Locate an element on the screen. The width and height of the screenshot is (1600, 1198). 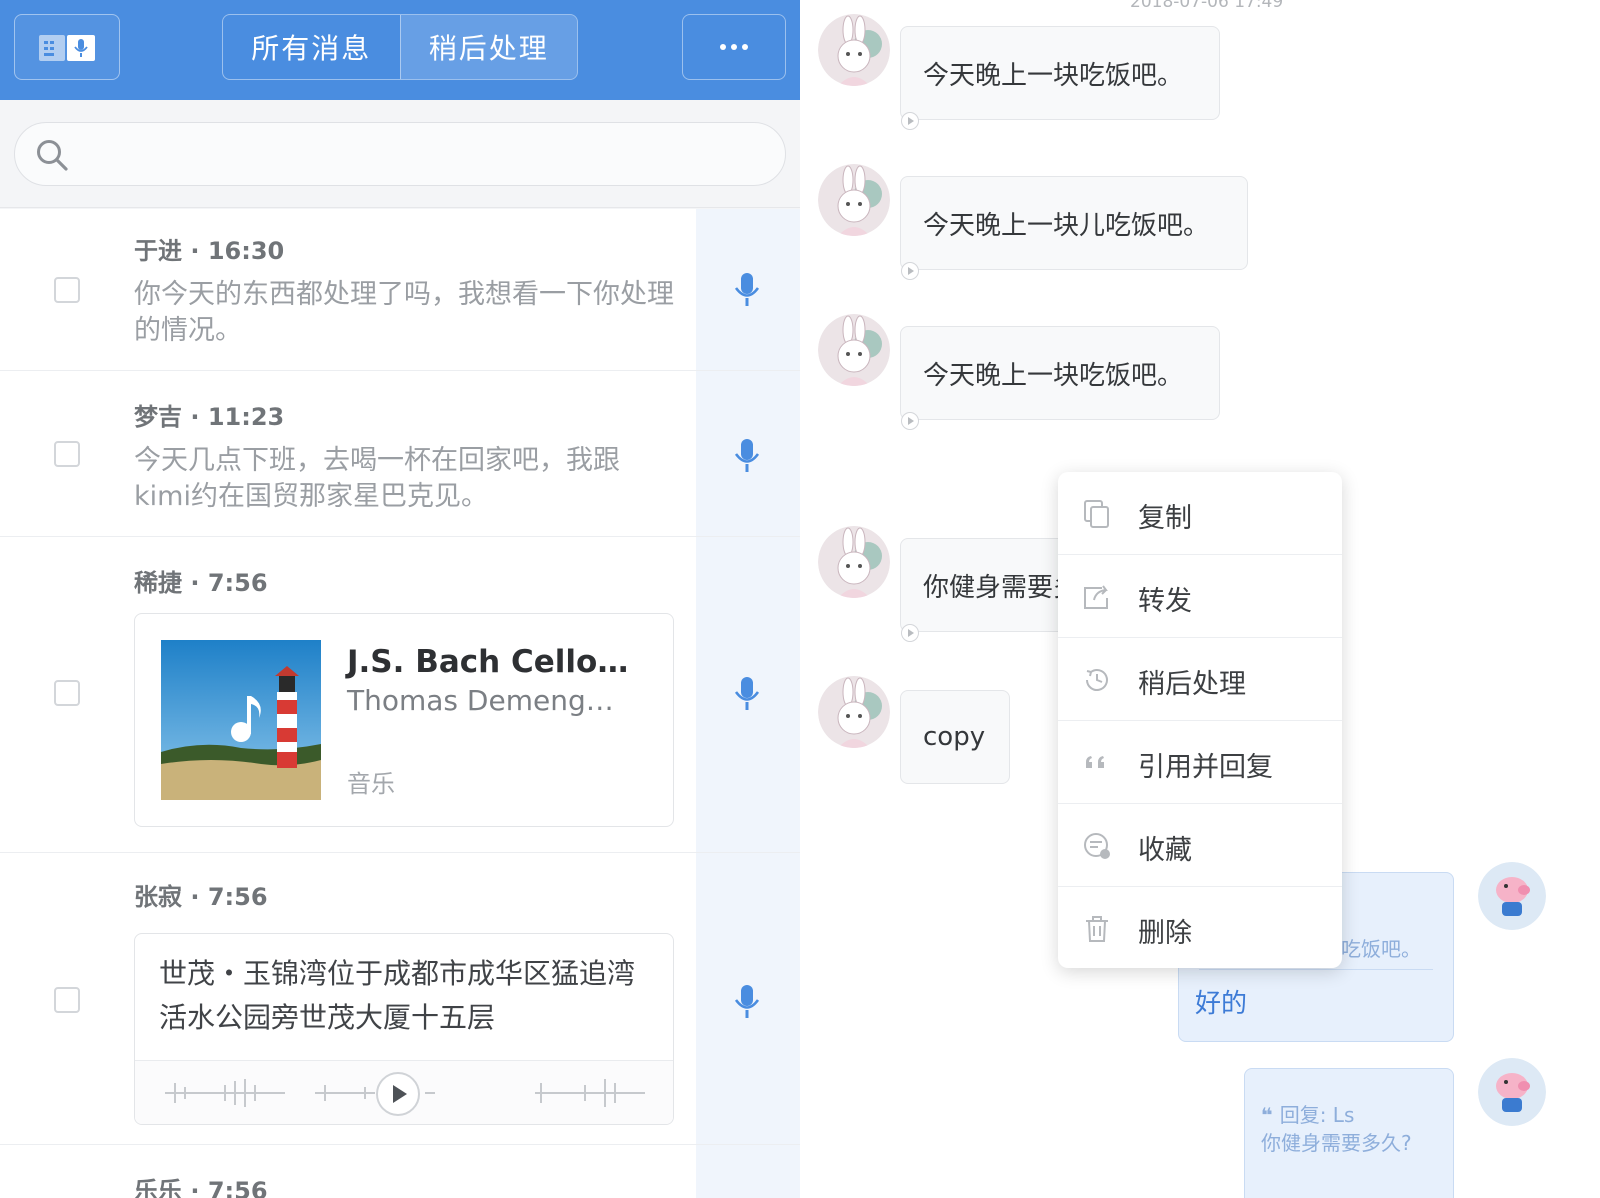
tab-process-later: 稍后处理 is located at coordinates (488, 47).